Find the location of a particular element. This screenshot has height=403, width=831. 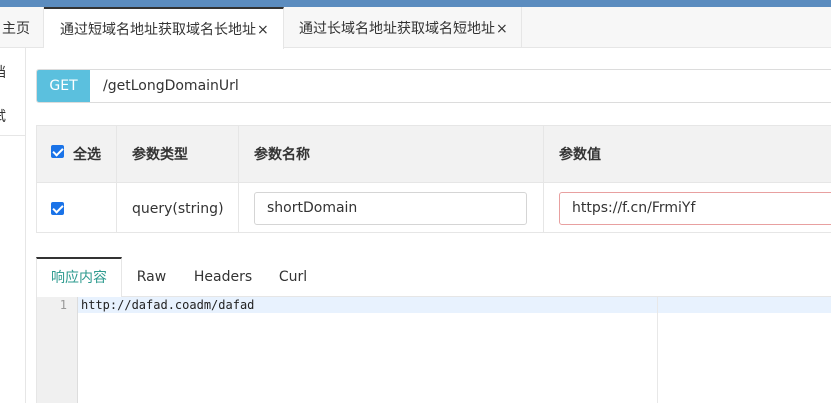

header-param-value: 参数值 is located at coordinates (580, 155).